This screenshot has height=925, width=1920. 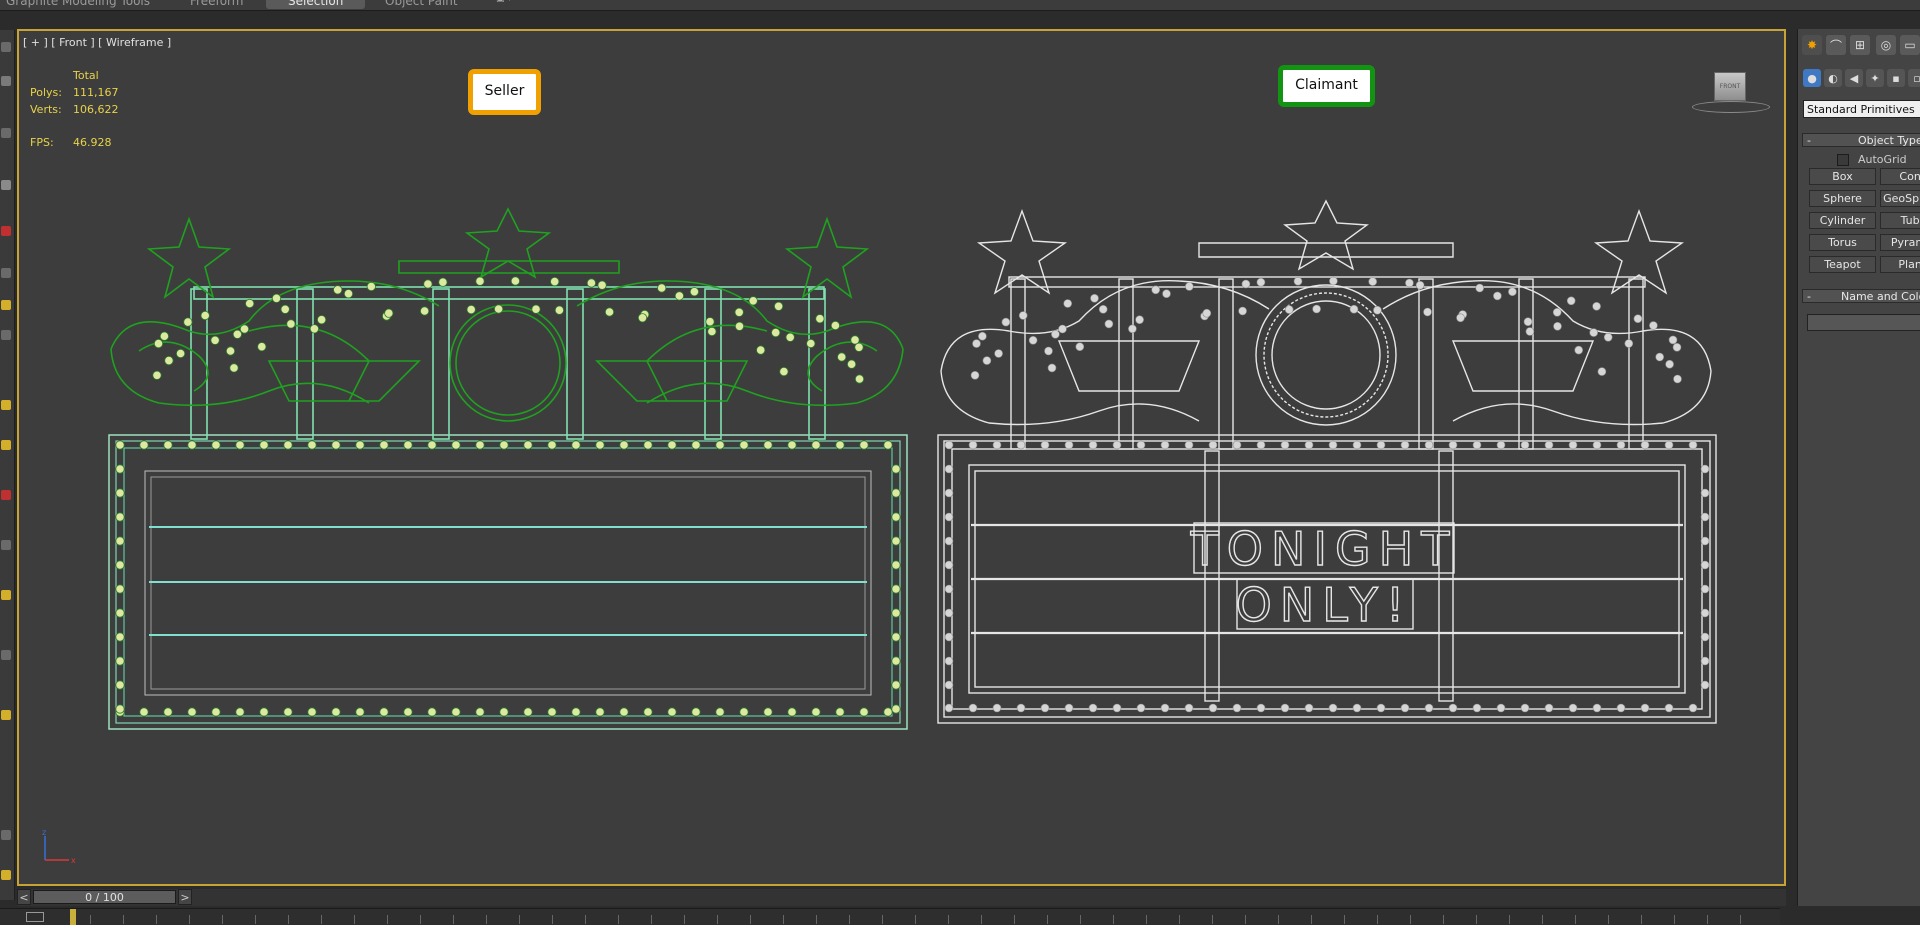 I want to click on name-color-rollout-header: - Name and Color, so click(x=1861, y=296).